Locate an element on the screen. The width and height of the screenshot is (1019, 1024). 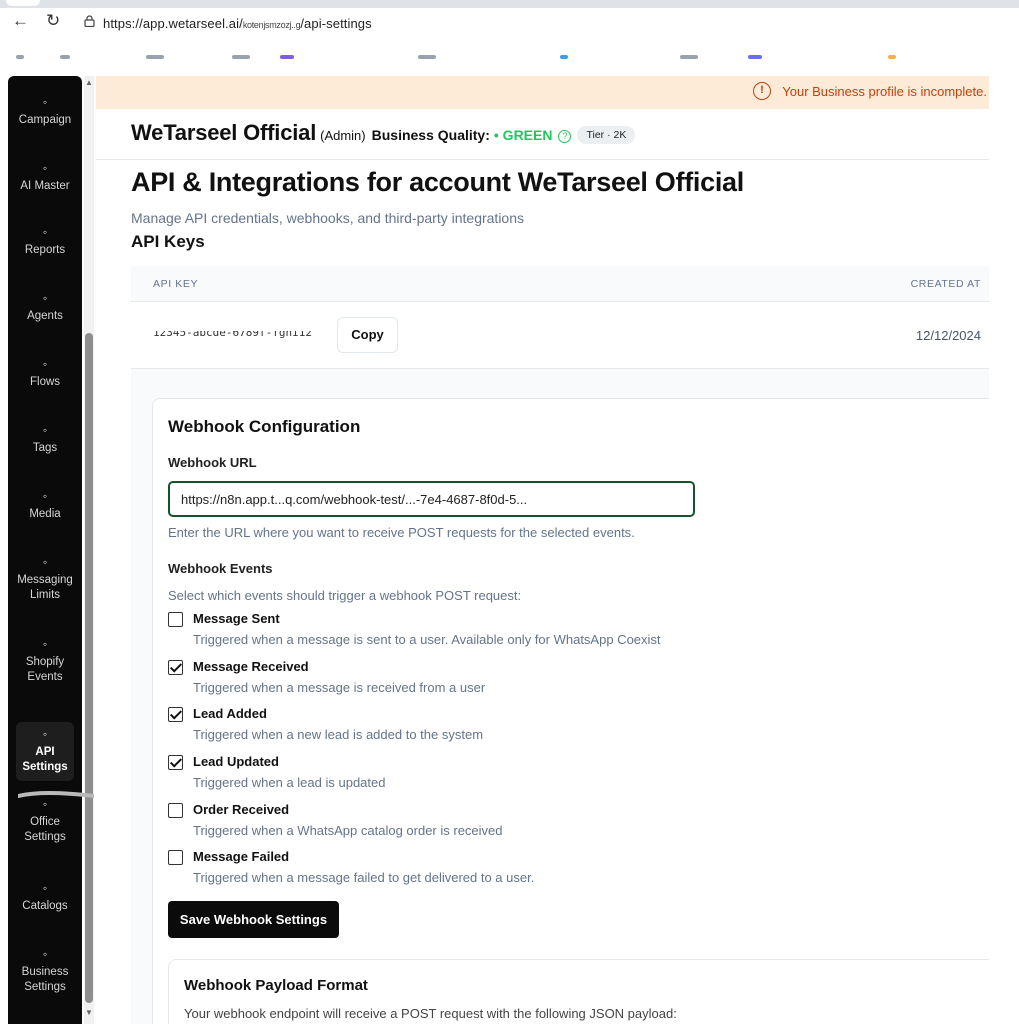
api-table-header: API KEY CREATED AT is located at coordinates (560, 284).